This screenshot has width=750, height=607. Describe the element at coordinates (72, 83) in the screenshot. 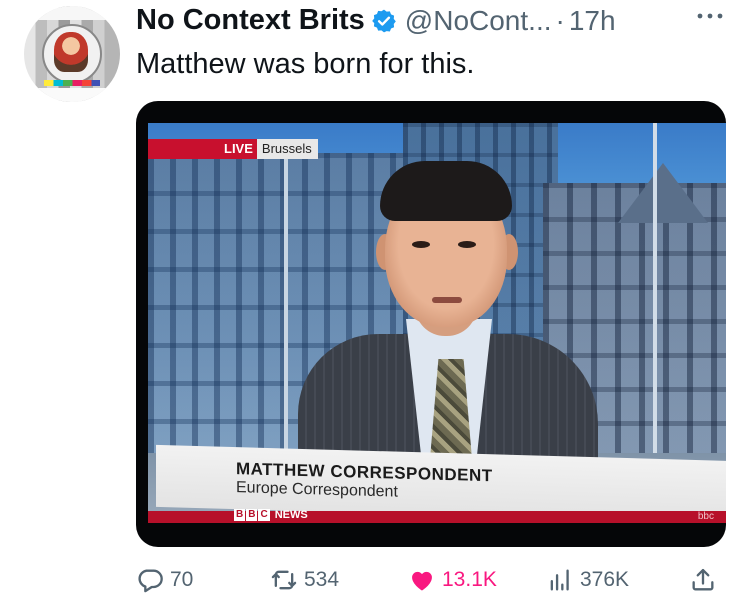

I see `avatar-color-strip` at that location.